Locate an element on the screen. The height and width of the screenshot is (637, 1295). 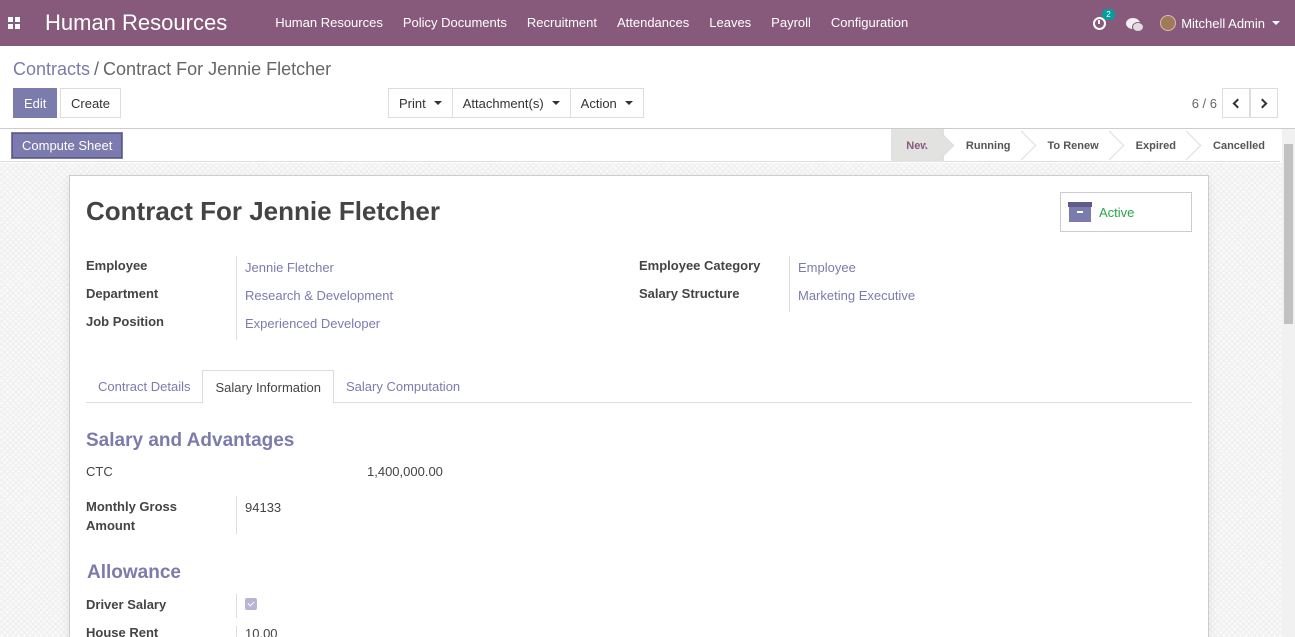
employee-link: Jennie Fletcher is located at coordinates (285, 270).